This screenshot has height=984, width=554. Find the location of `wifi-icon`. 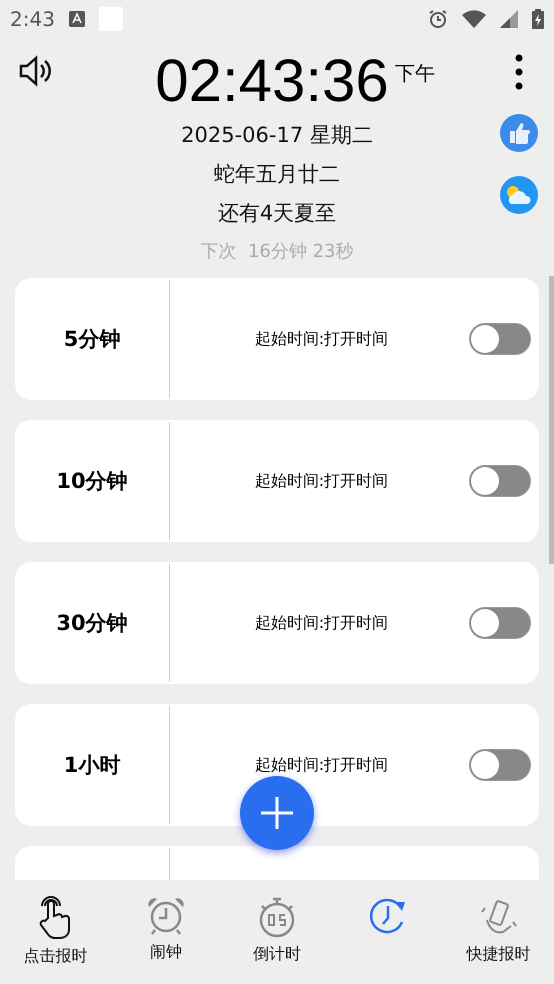

wifi-icon is located at coordinates (474, 19).